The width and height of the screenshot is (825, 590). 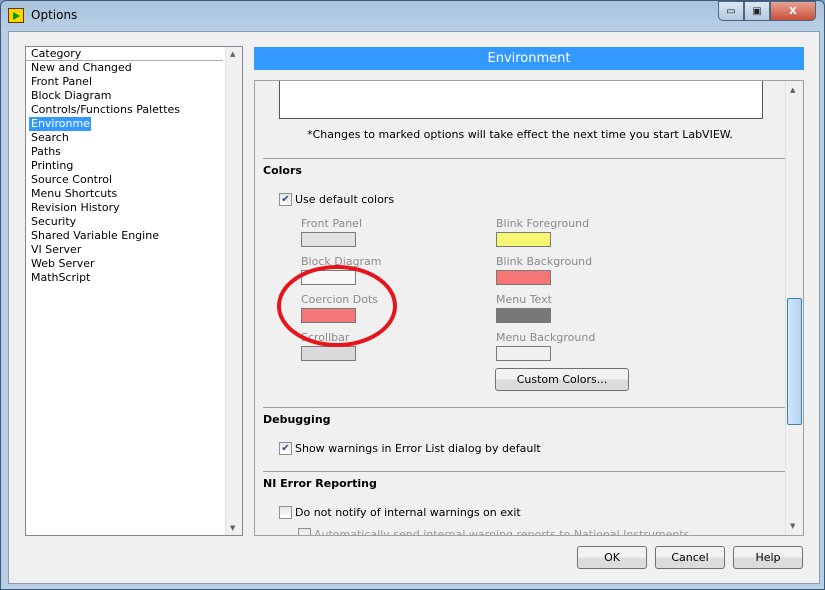 What do you see at coordinates (124, 152) in the screenshot?
I see `sidebar-item-paths: Paths` at bounding box center [124, 152].